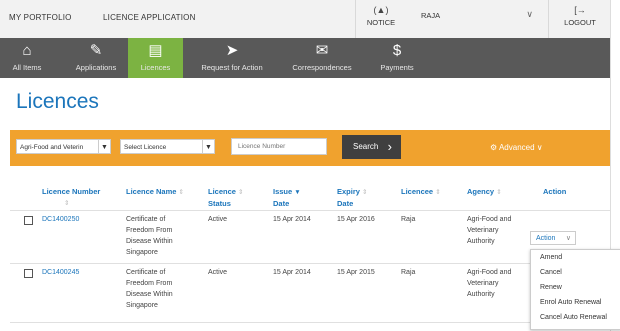 This screenshot has width=620, height=331. Describe the element at coordinates (397, 67) in the screenshot. I see `nav-label: Payments` at that location.